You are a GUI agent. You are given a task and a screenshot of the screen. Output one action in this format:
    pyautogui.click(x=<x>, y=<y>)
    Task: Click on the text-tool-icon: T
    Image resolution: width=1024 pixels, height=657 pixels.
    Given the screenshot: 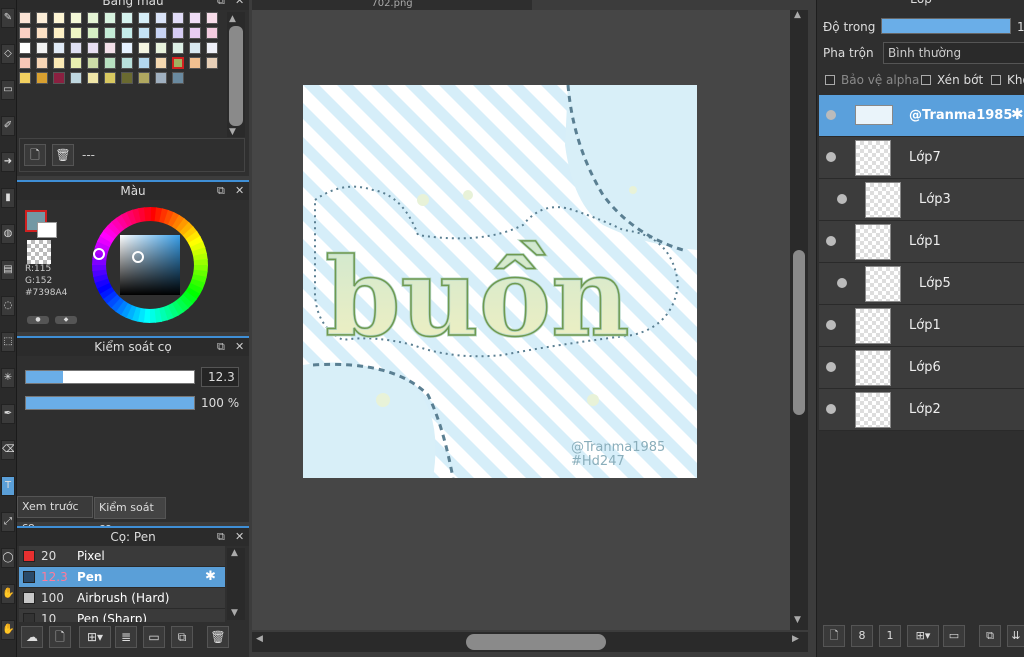 What is the action you would take?
    pyautogui.click(x=8, y=486)
    